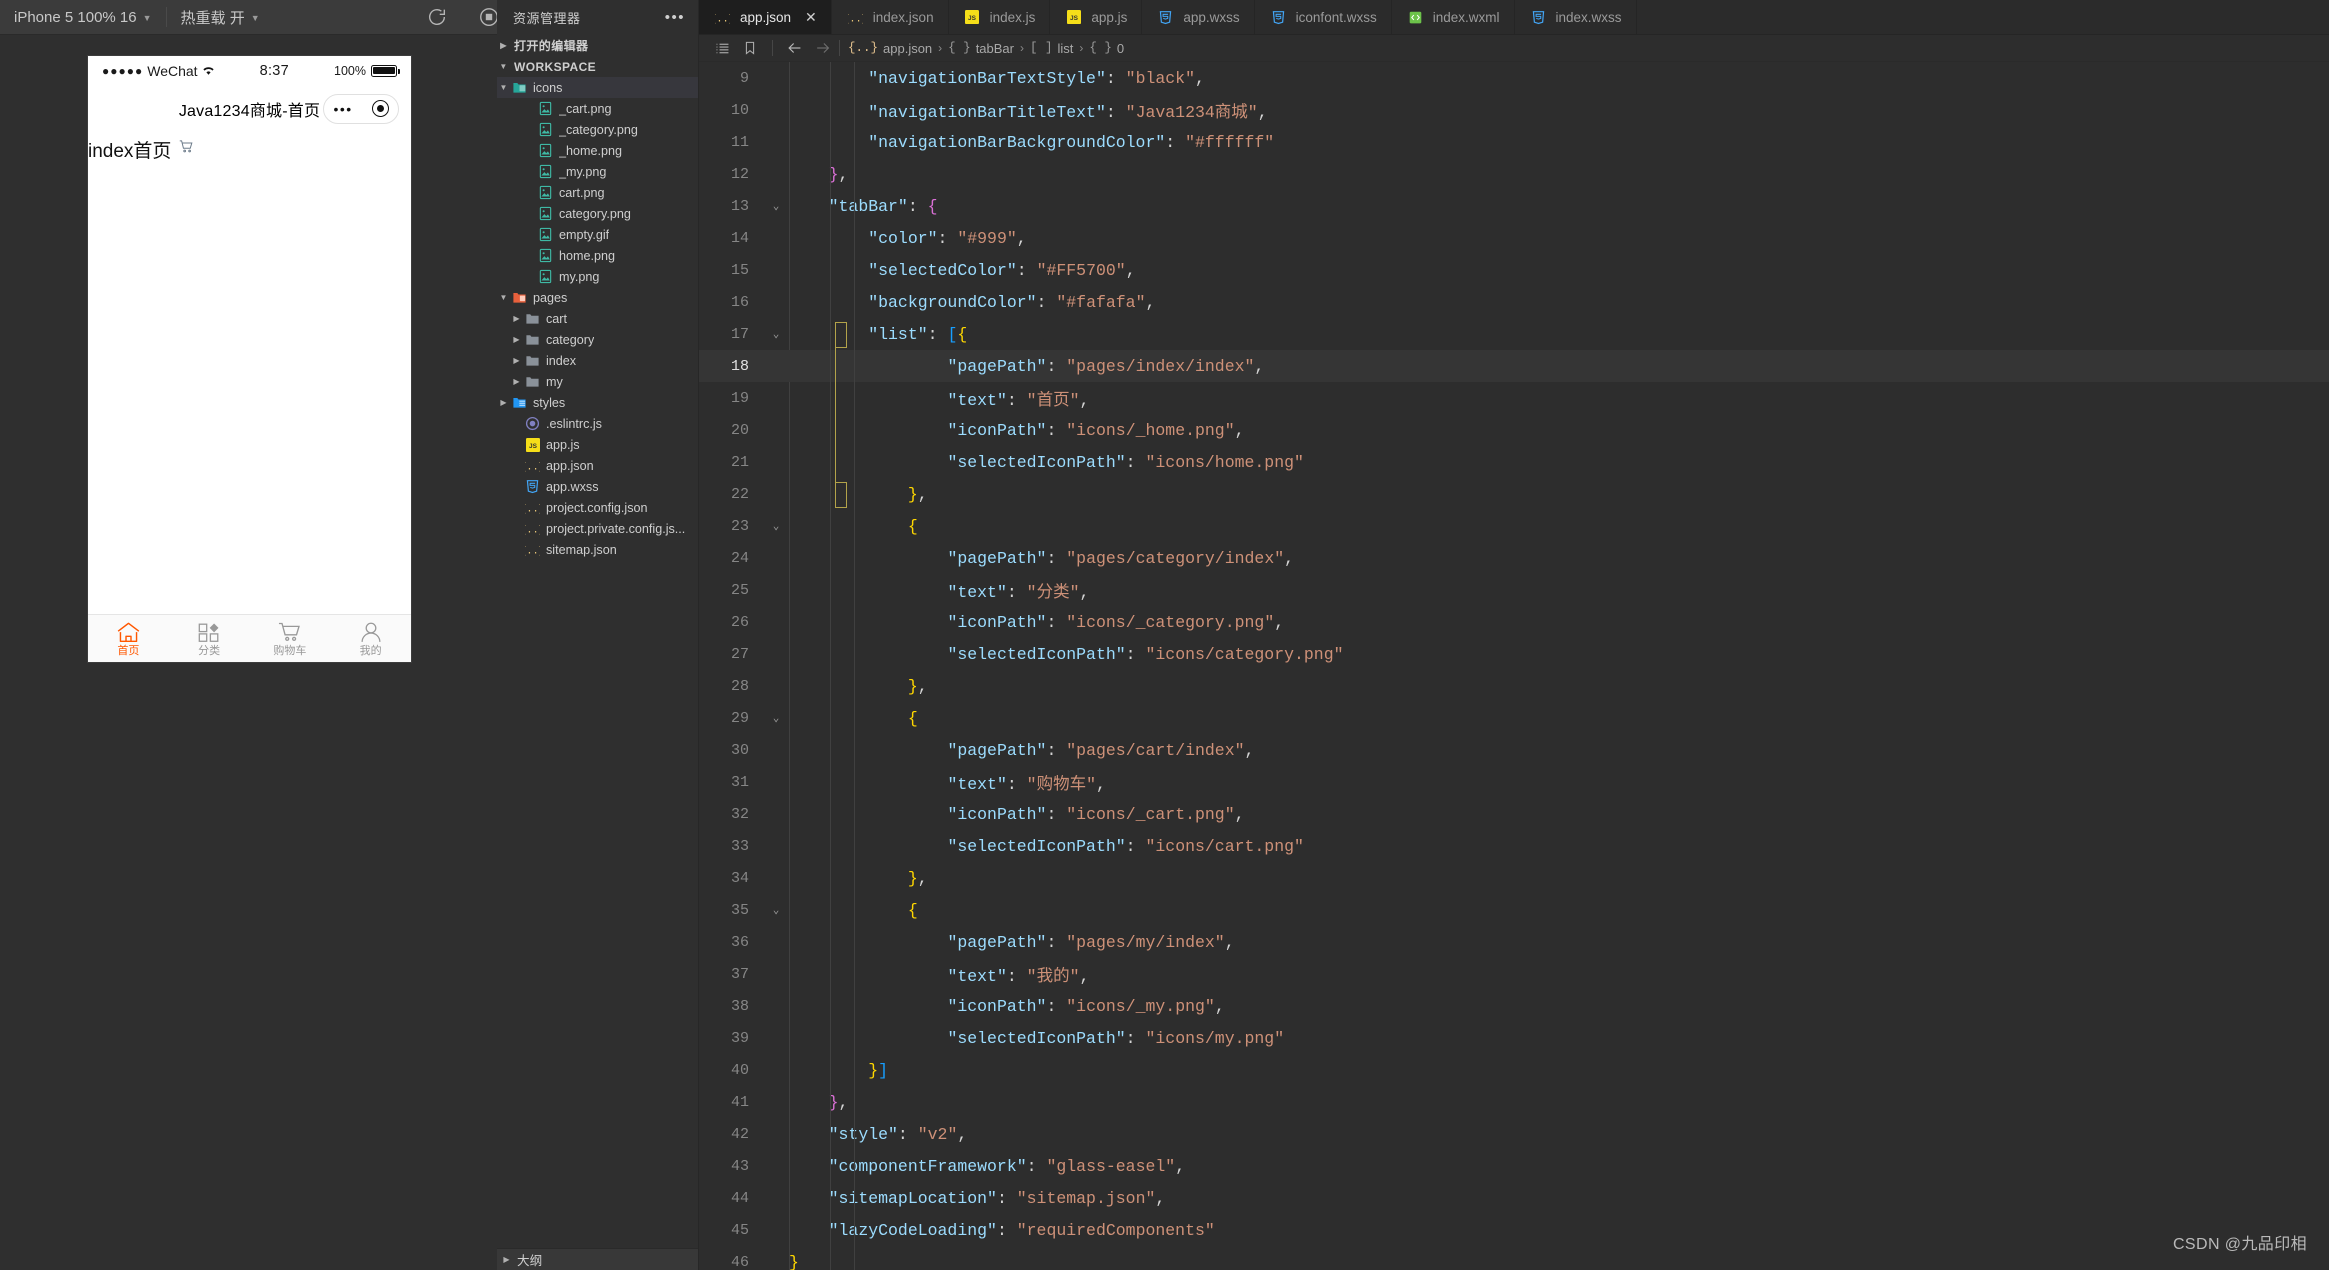  What do you see at coordinates (597, 297) in the screenshot?
I see `explorer-tree-item: ▼ pages` at bounding box center [597, 297].